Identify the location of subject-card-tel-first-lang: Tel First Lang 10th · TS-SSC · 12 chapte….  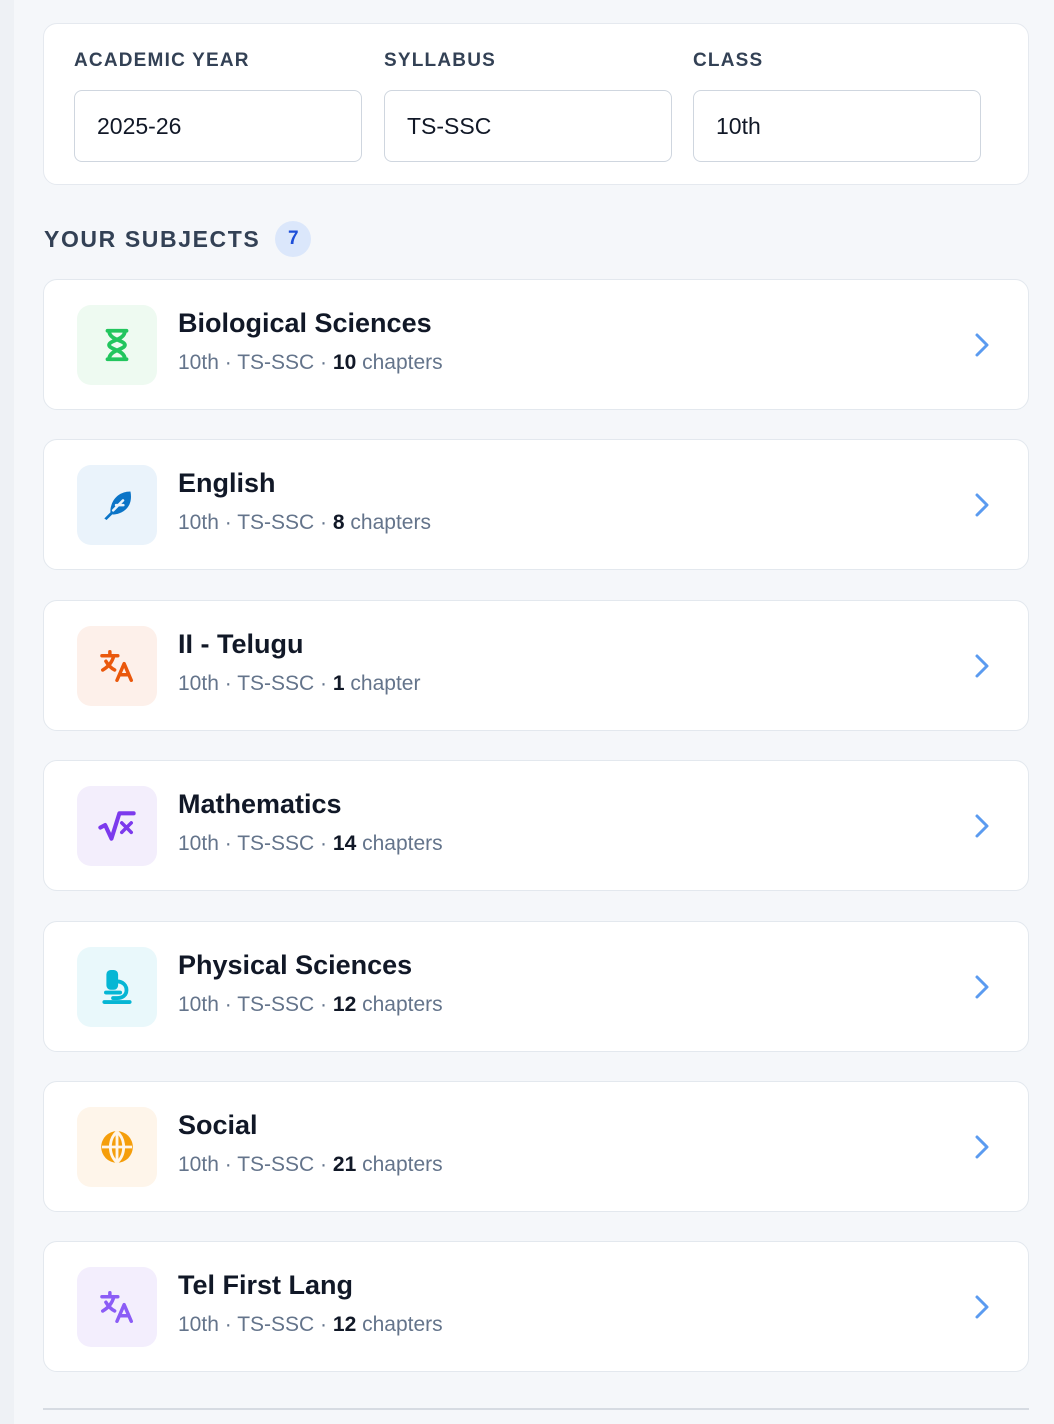
(536, 1307).